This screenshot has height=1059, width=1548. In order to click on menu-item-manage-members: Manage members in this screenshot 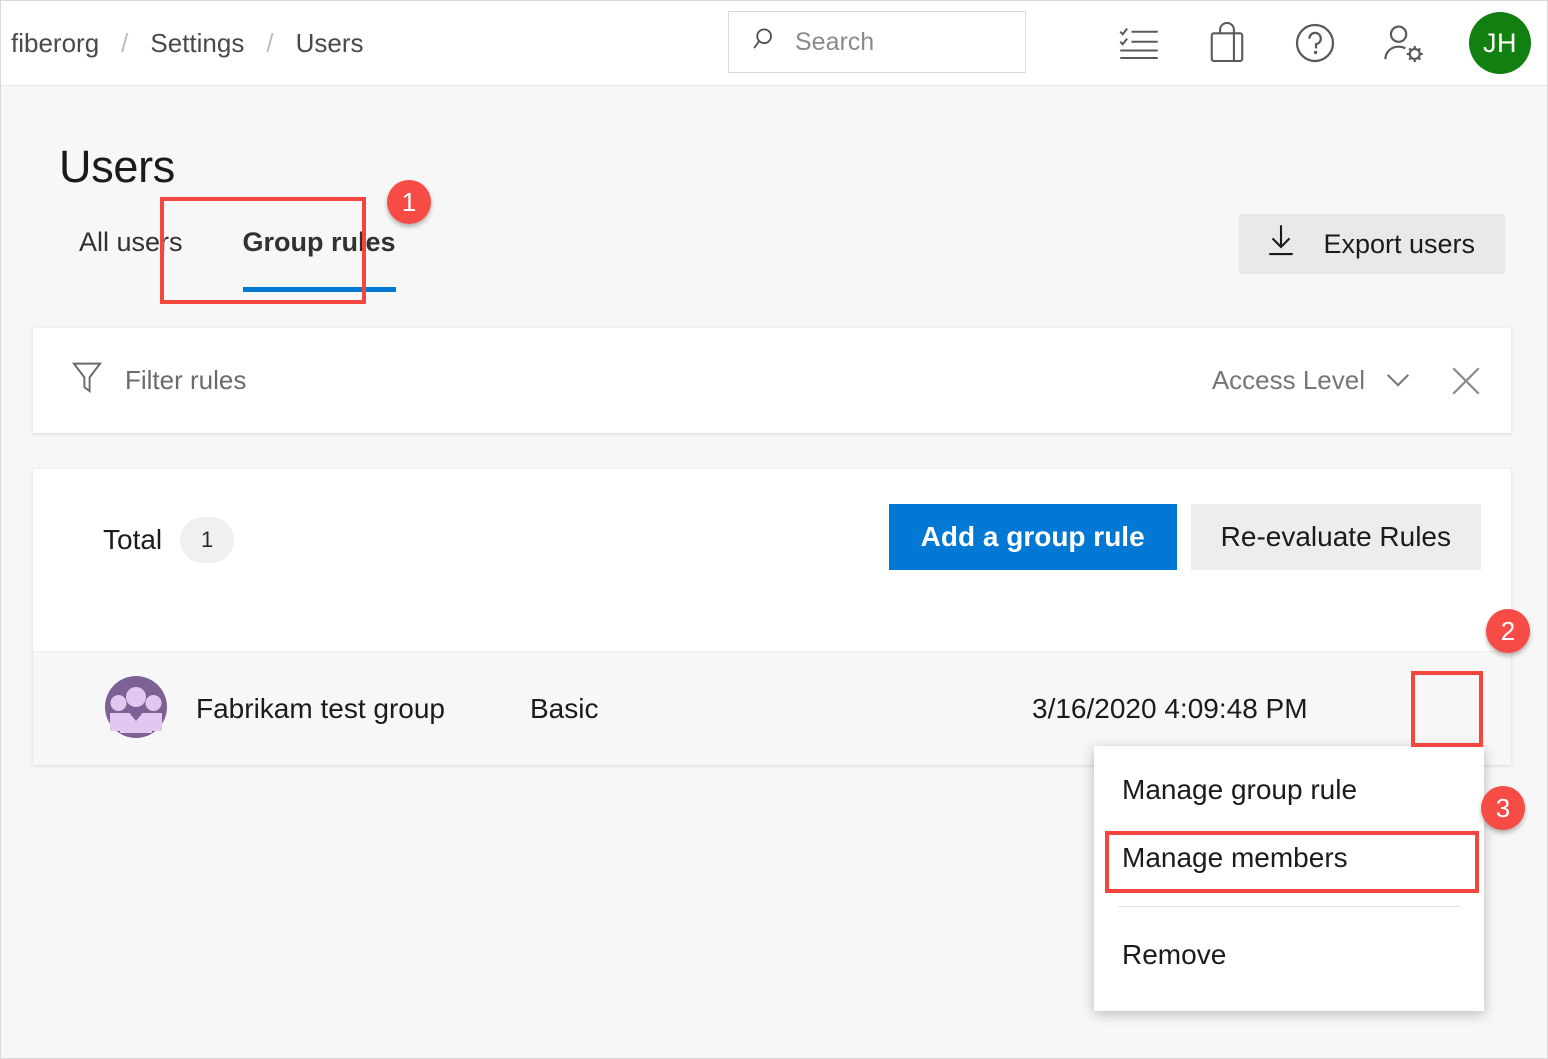, I will do `click(1289, 858)`.